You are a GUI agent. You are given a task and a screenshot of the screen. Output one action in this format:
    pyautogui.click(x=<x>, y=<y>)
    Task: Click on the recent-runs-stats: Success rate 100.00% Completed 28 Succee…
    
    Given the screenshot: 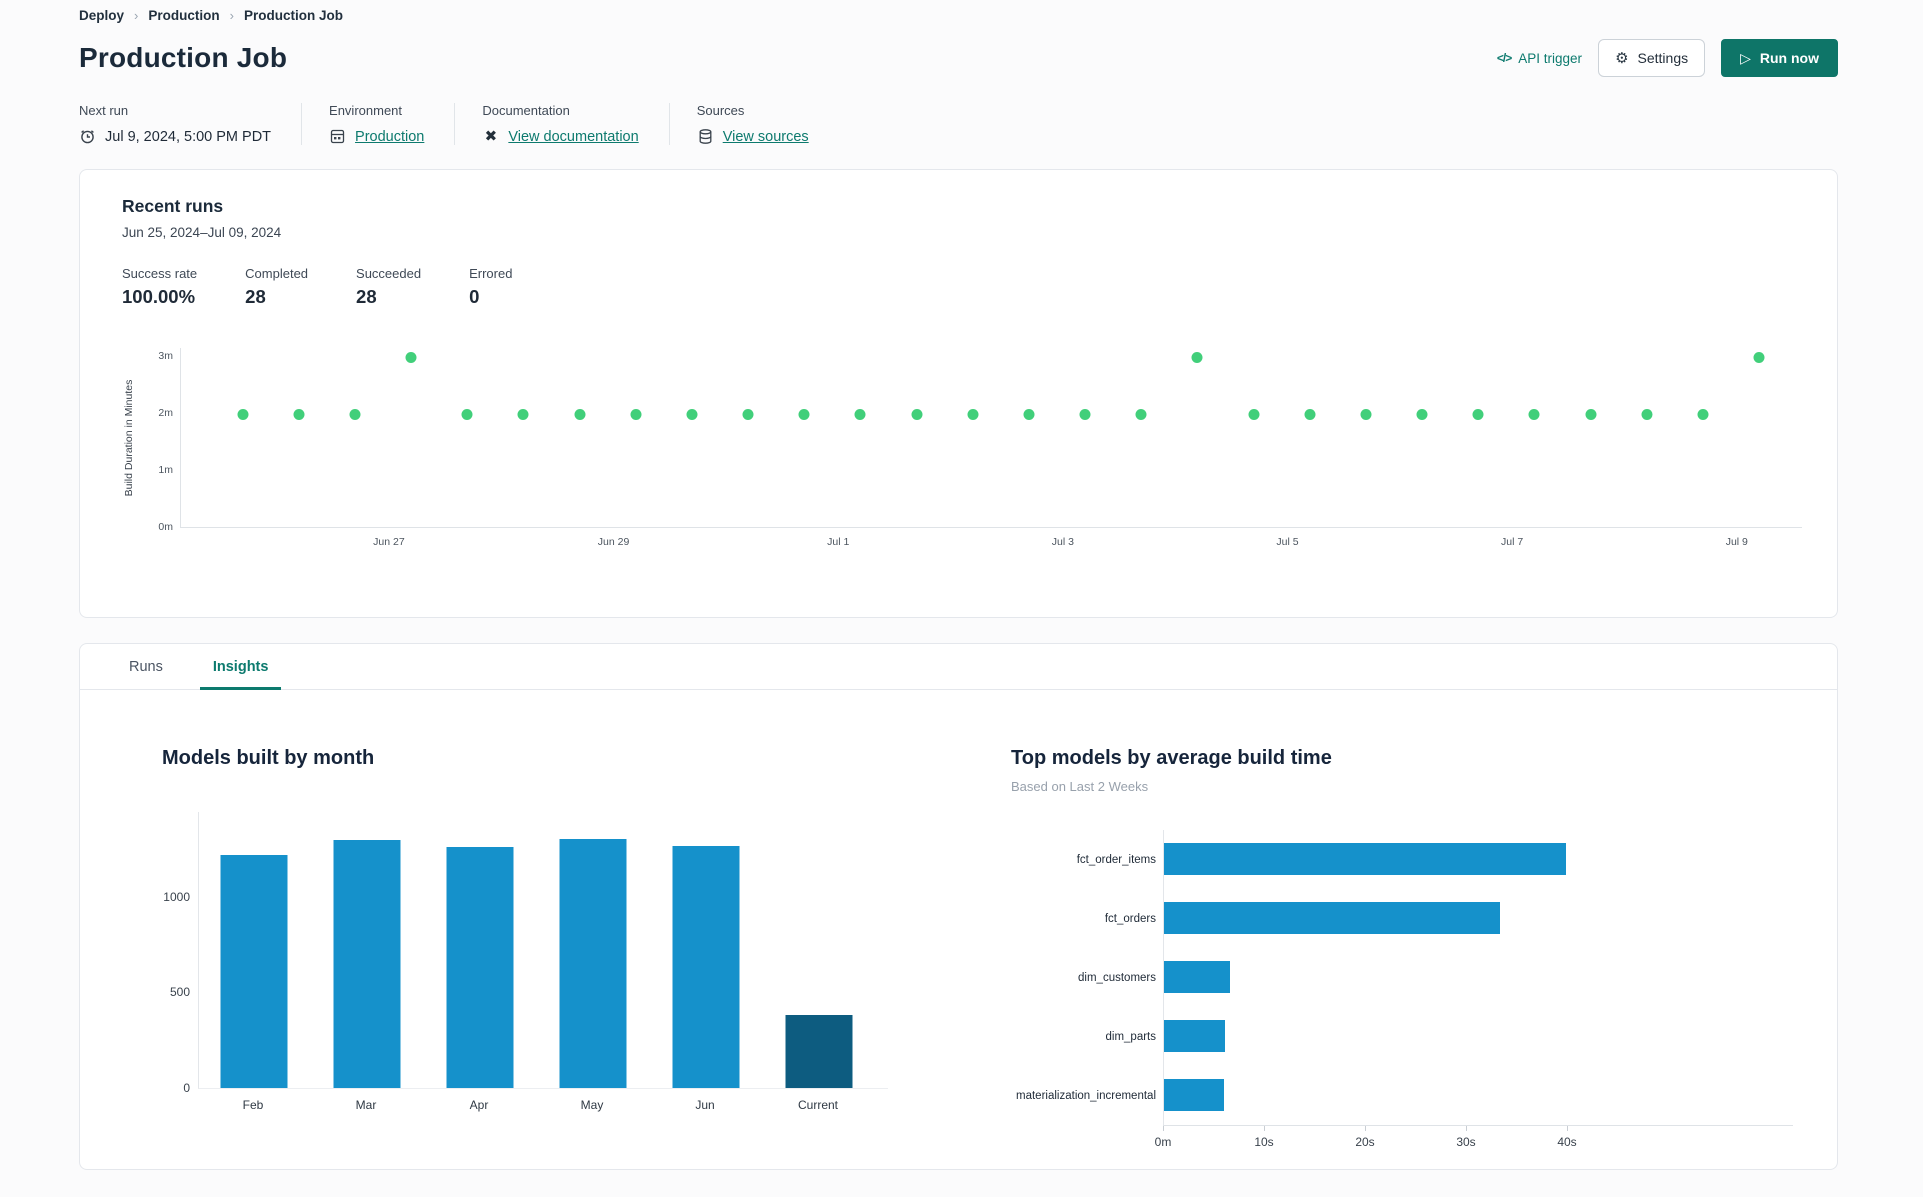 What is the action you would take?
    pyautogui.click(x=967, y=287)
    